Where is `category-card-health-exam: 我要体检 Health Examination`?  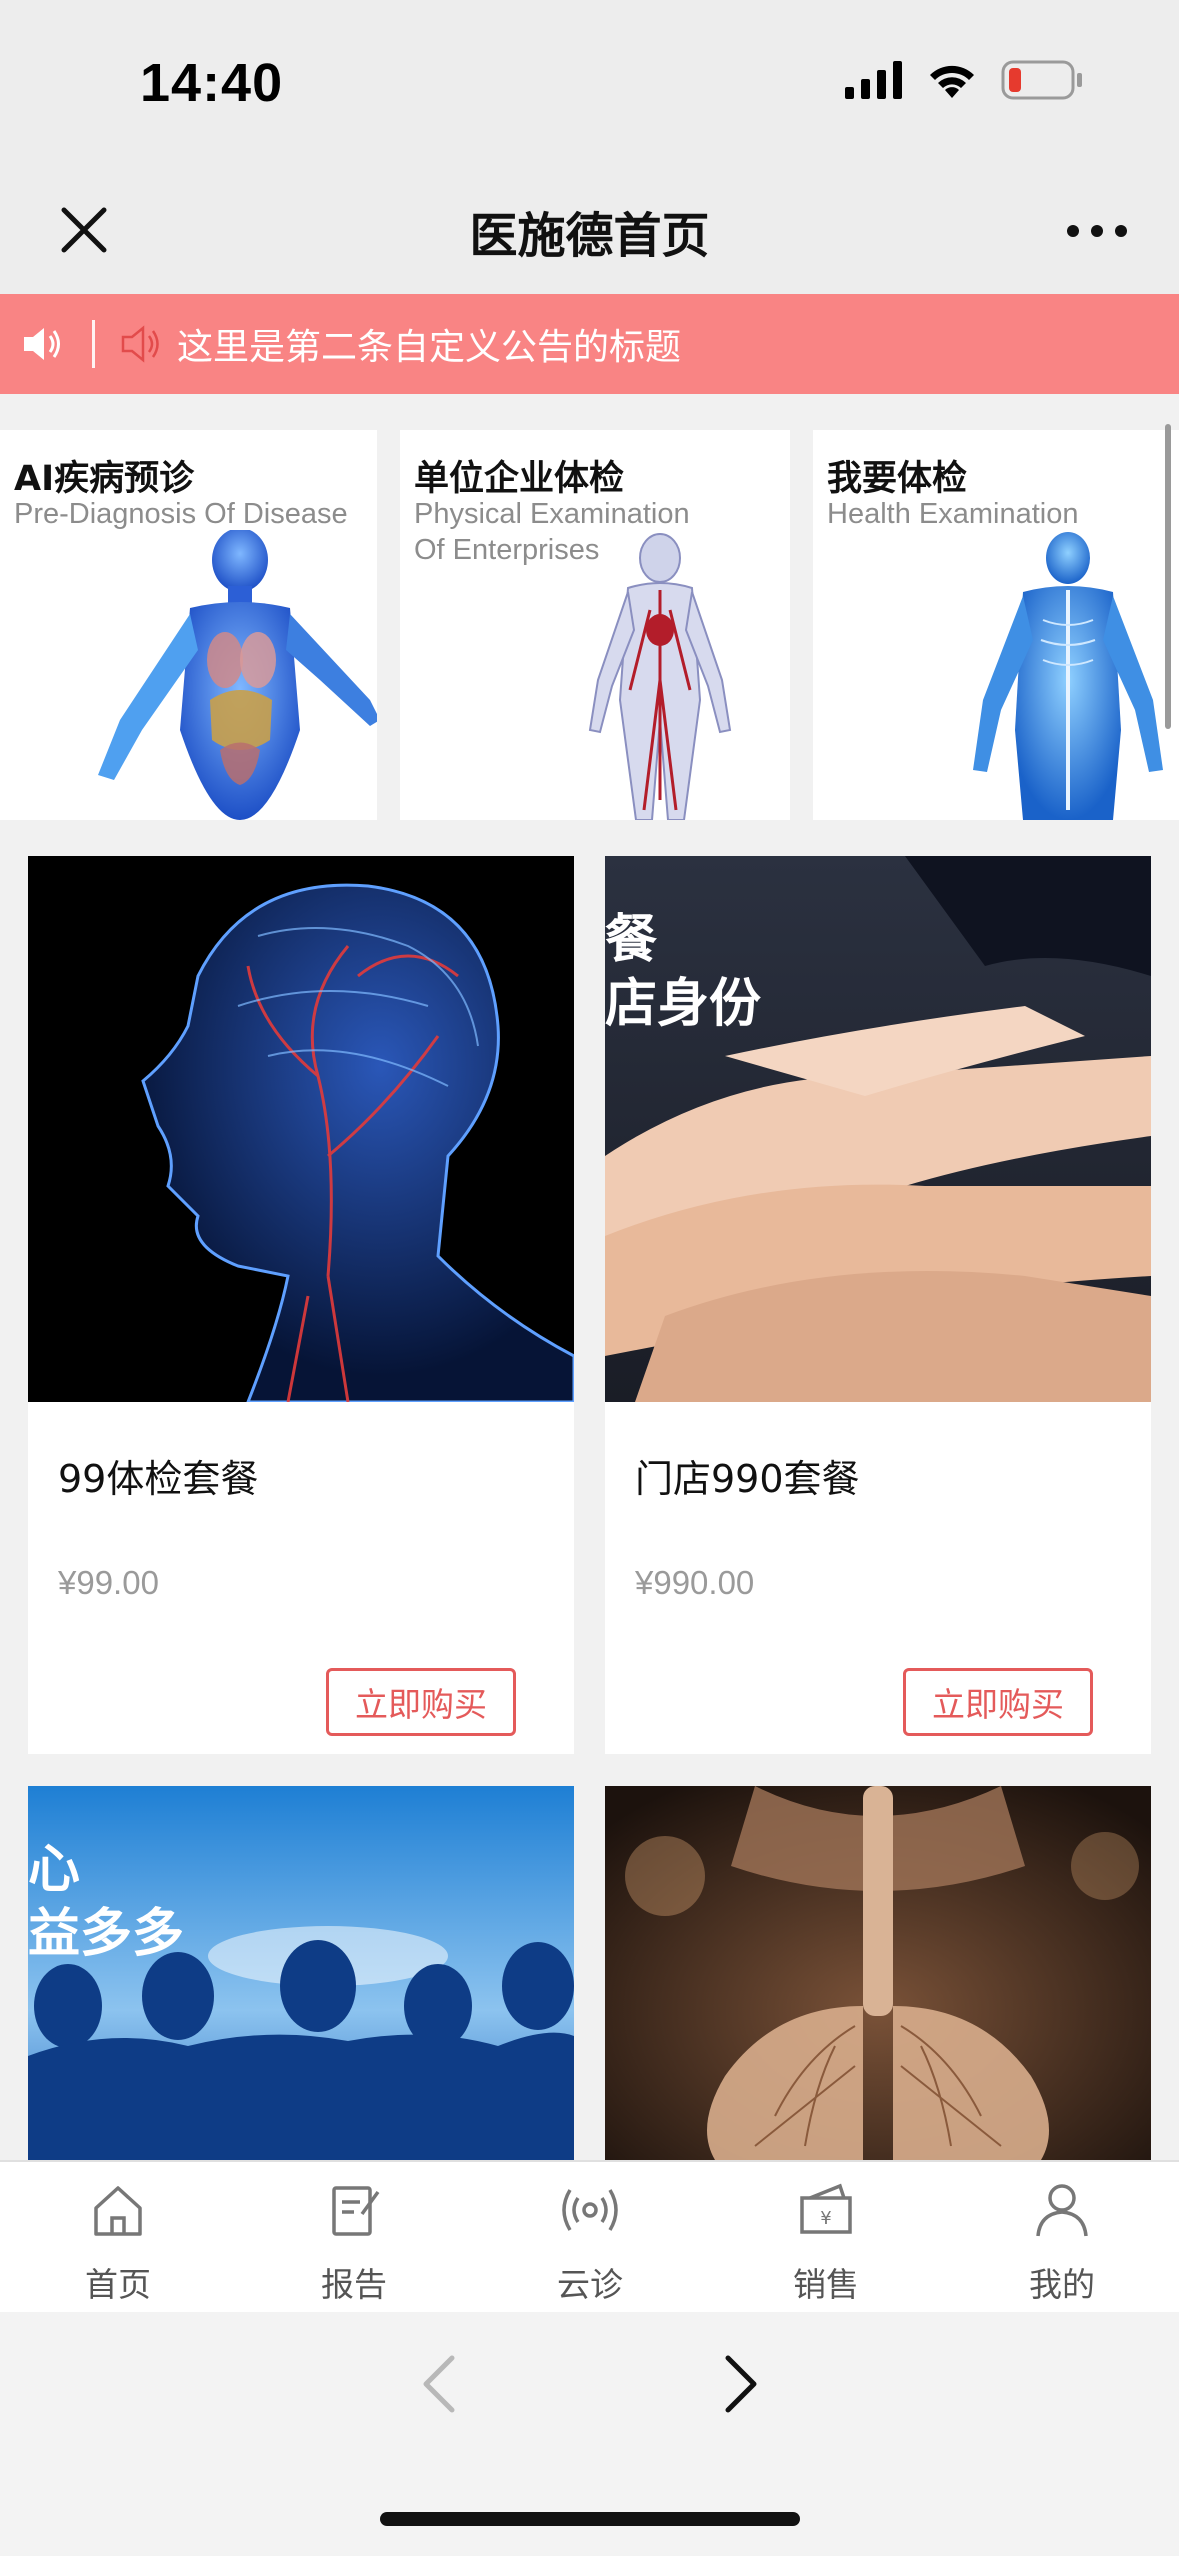 category-card-health-exam: 我要体检 Health Examination is located at coordinates (996, 625).